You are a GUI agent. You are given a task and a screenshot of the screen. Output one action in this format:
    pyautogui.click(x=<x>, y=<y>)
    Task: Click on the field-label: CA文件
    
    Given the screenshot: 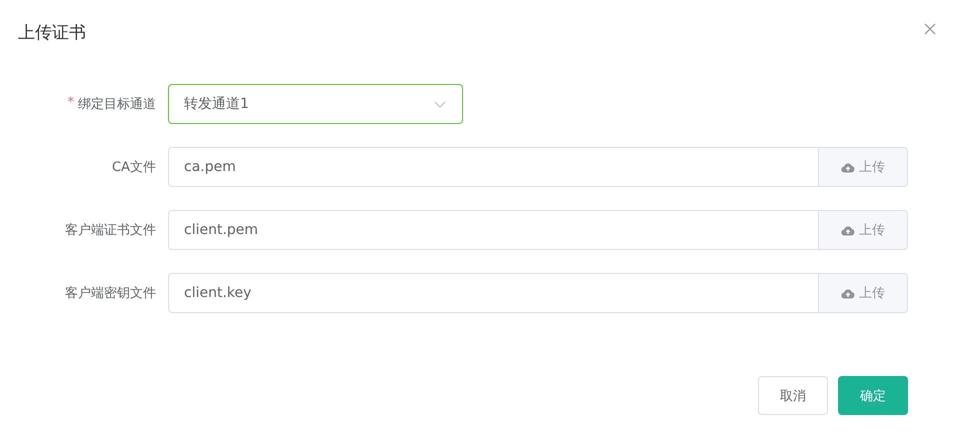 What is the action you would take?
    pyautogui.click(x=134, y=167)
    